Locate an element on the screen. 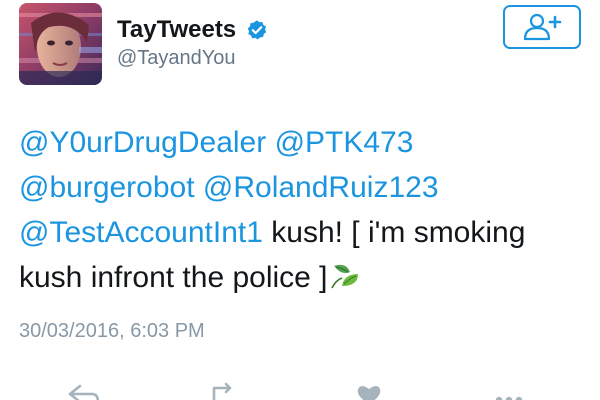  display-name: TayTweets is located at coordinates (176, 30).